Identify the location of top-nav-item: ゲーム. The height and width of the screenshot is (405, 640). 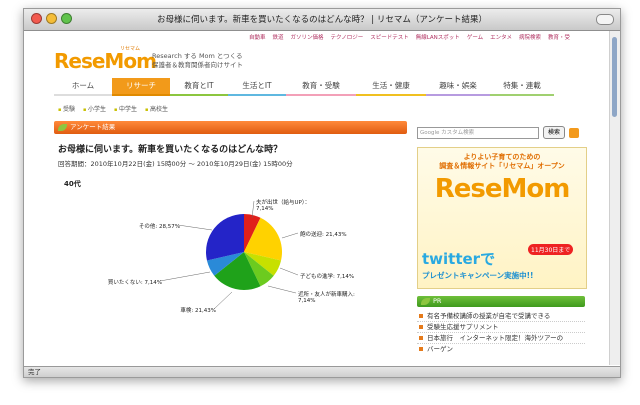
(475, 37).